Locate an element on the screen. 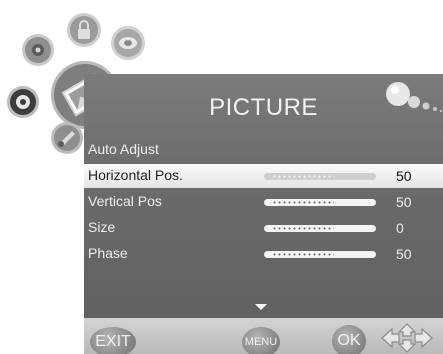 This screenshot has height=354, width=443. horizontal-pos-value: 50 is located at coordinates (404, 176).